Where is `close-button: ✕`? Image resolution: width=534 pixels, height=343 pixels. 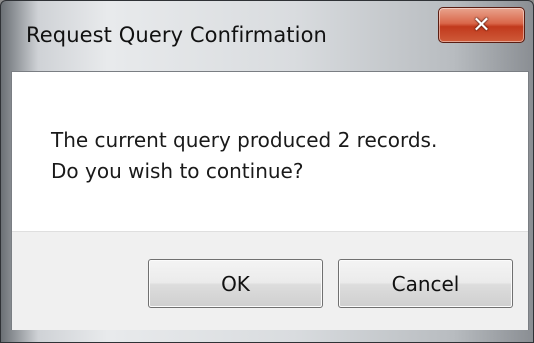
close-button: ✕ is located at coordinates (481, 25).